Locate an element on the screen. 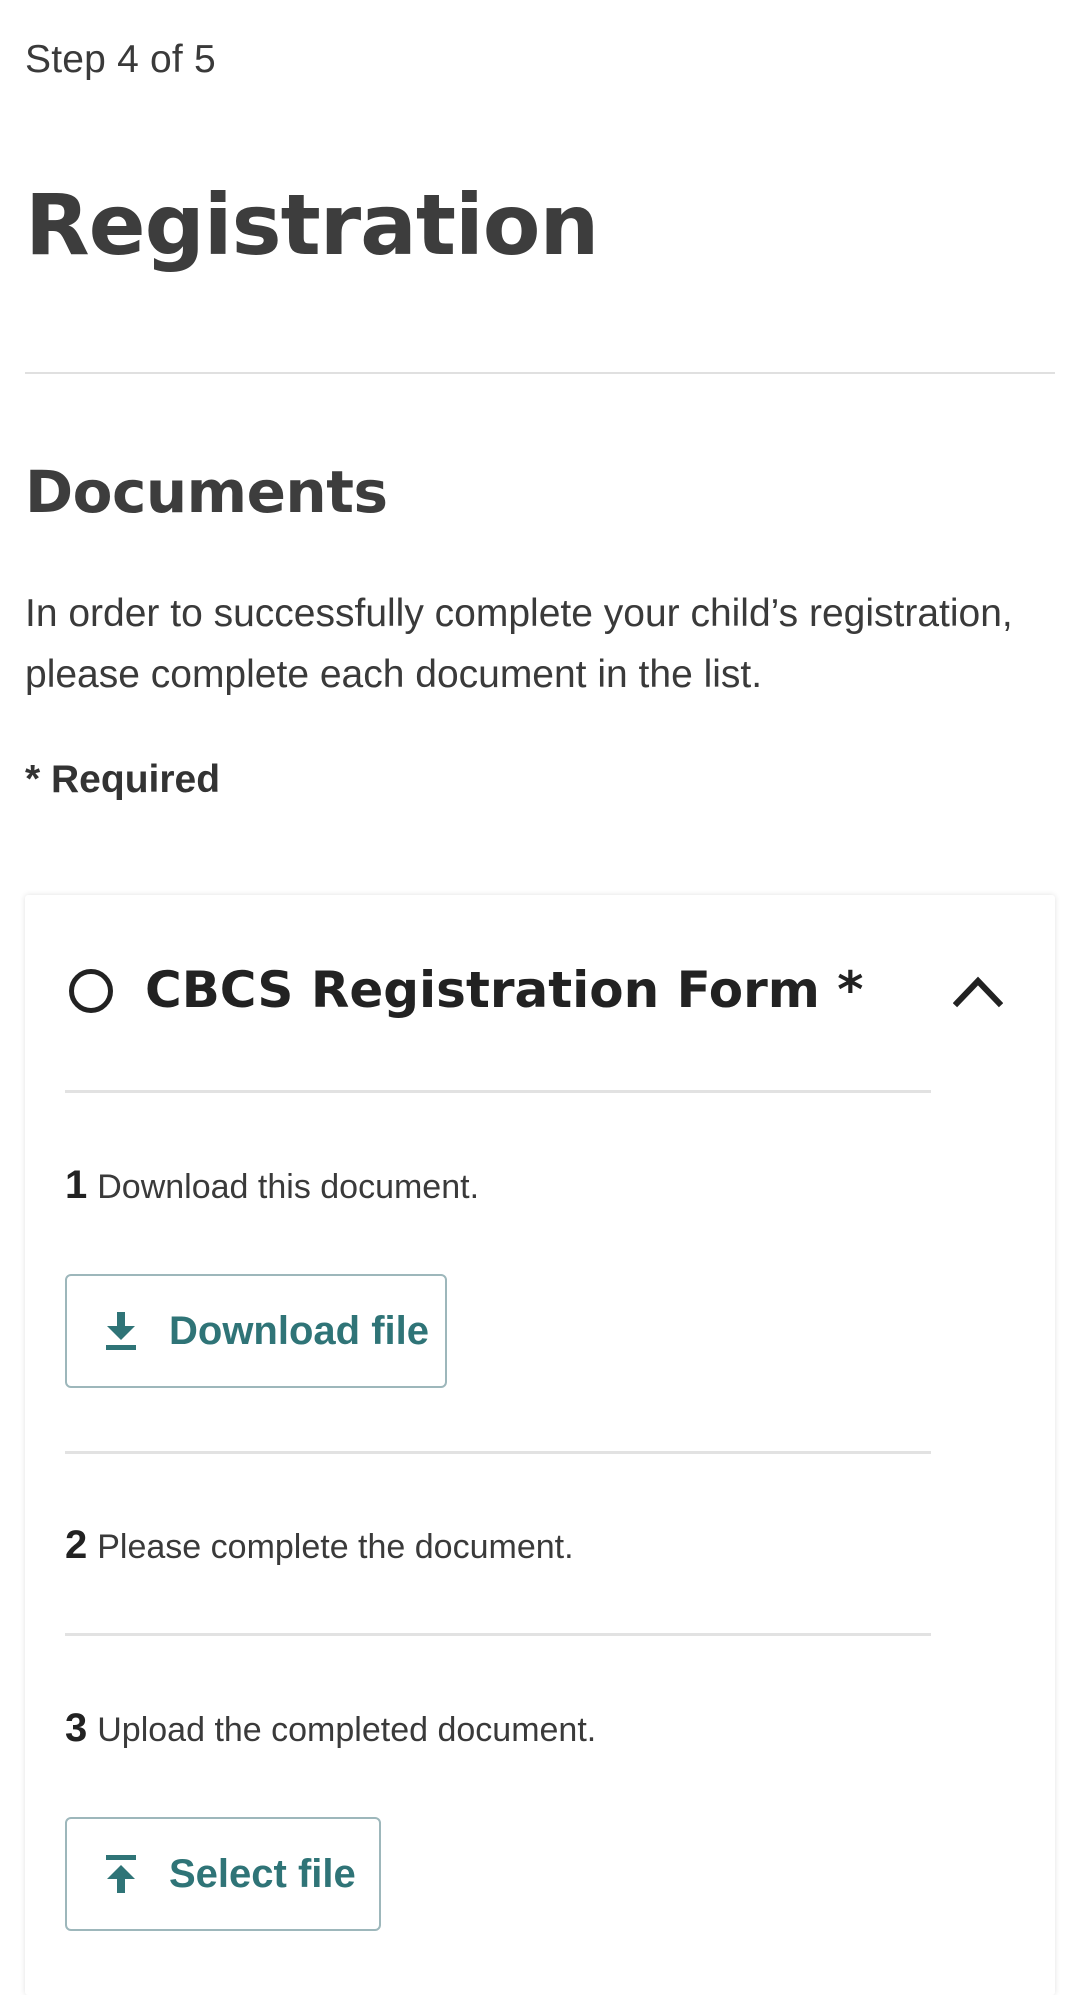  download-file-button: Download file is located at coordinates (256, 1331).